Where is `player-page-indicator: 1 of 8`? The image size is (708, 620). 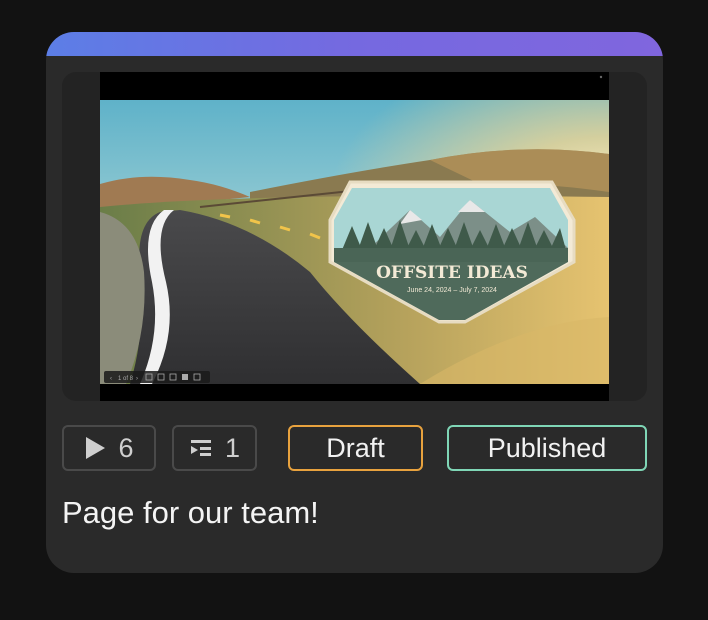
player-page-indicator: 1 of 8 is located at coordinates (126, 379).